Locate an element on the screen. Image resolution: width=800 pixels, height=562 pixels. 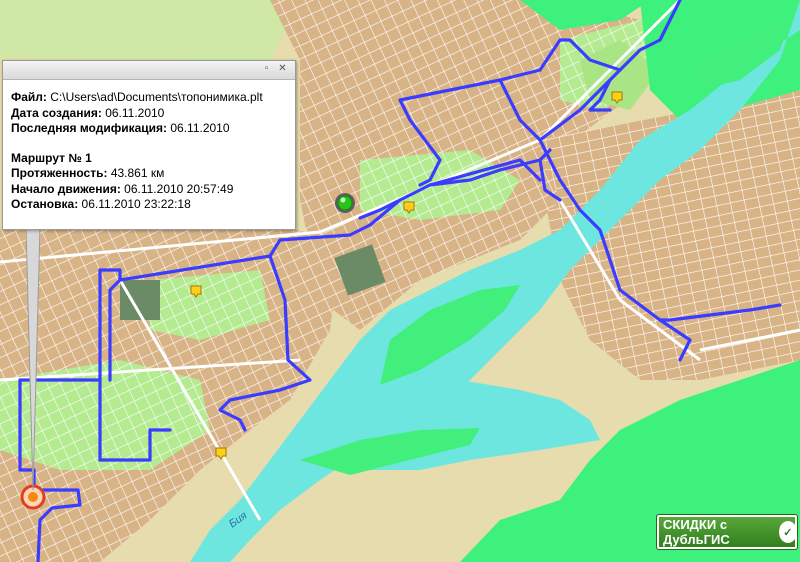
close-icon: ✕ is located at coordinates (282, 69).